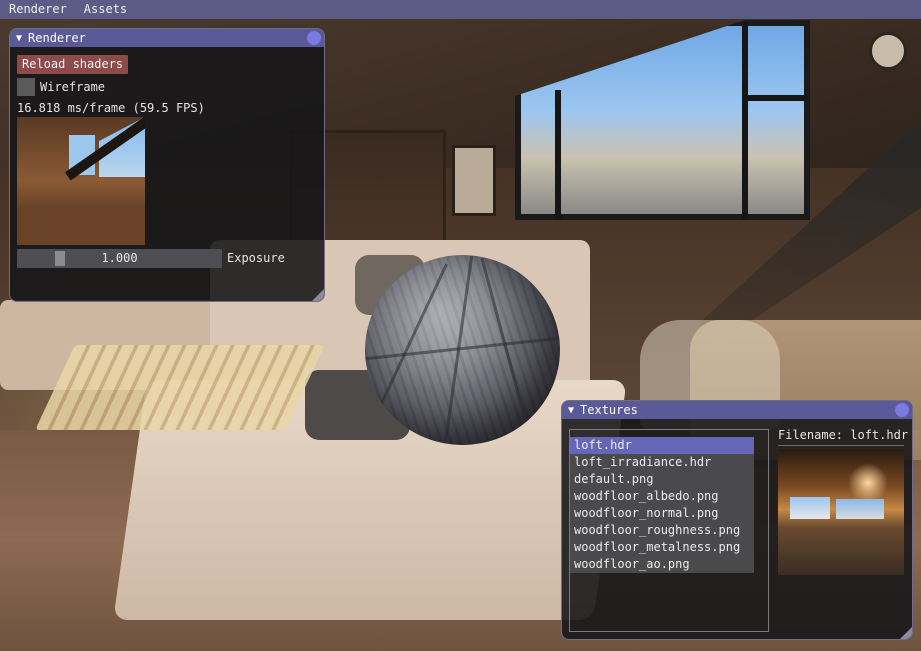  Describe the element at coordinates (841, 445) in the screenshot. I see `separator` at that location.